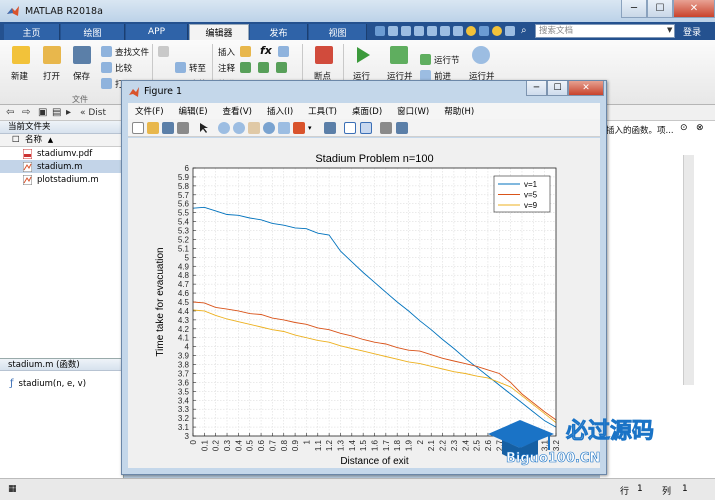  I want to click on comment-icon, so click(245, 67).